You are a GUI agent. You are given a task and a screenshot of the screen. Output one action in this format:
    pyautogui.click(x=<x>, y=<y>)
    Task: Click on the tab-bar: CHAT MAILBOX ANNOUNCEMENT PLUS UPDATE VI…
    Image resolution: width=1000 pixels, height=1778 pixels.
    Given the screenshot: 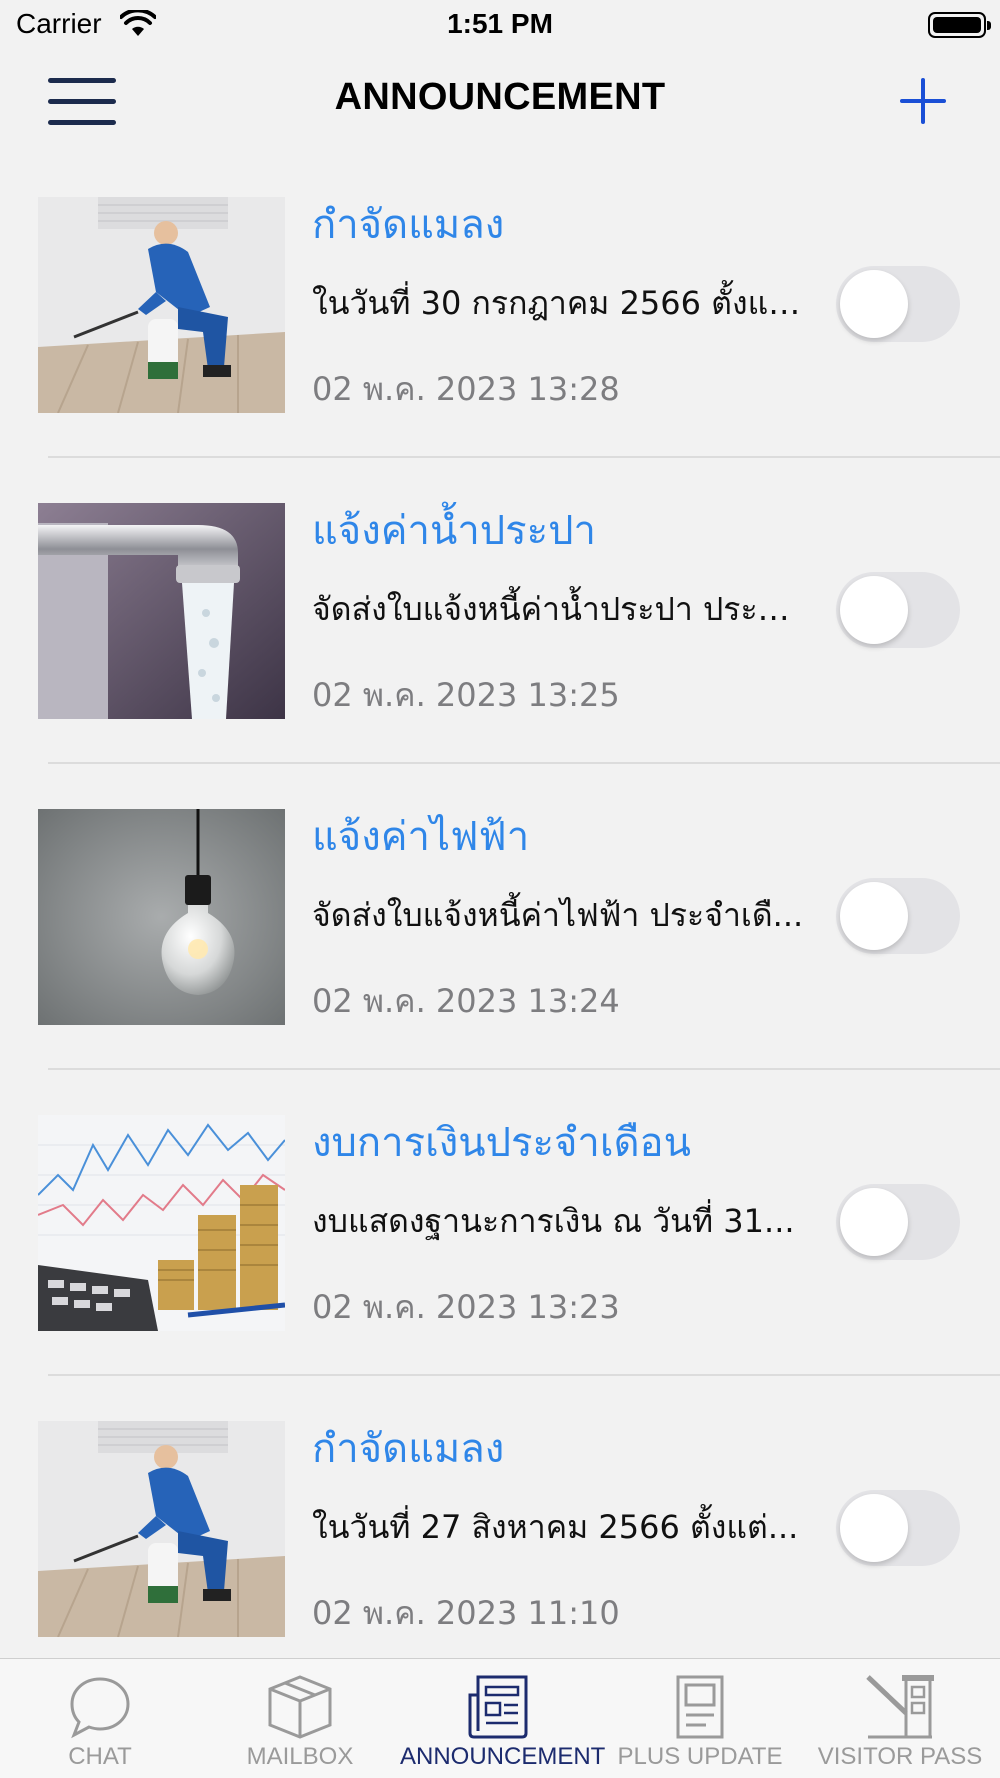 What is the action you would take?
    pyautogui.click(x=500, y=1718)
    